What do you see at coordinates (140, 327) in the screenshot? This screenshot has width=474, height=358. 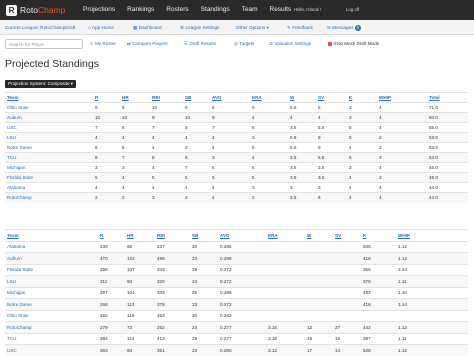 I see `cell-hr: 73` at bounding box center [140, 327].